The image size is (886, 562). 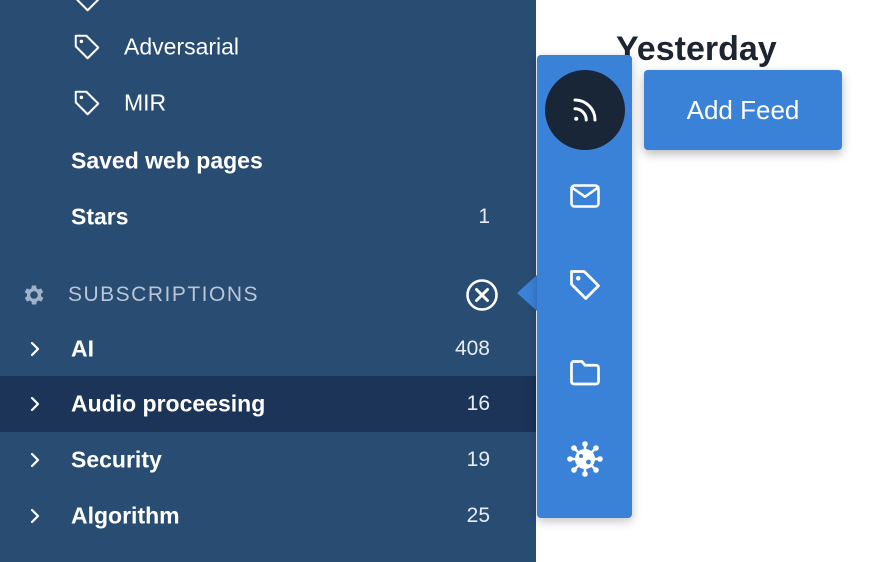 I want to click on subscription-item-security: Security 19, so click(x=268, y=460).